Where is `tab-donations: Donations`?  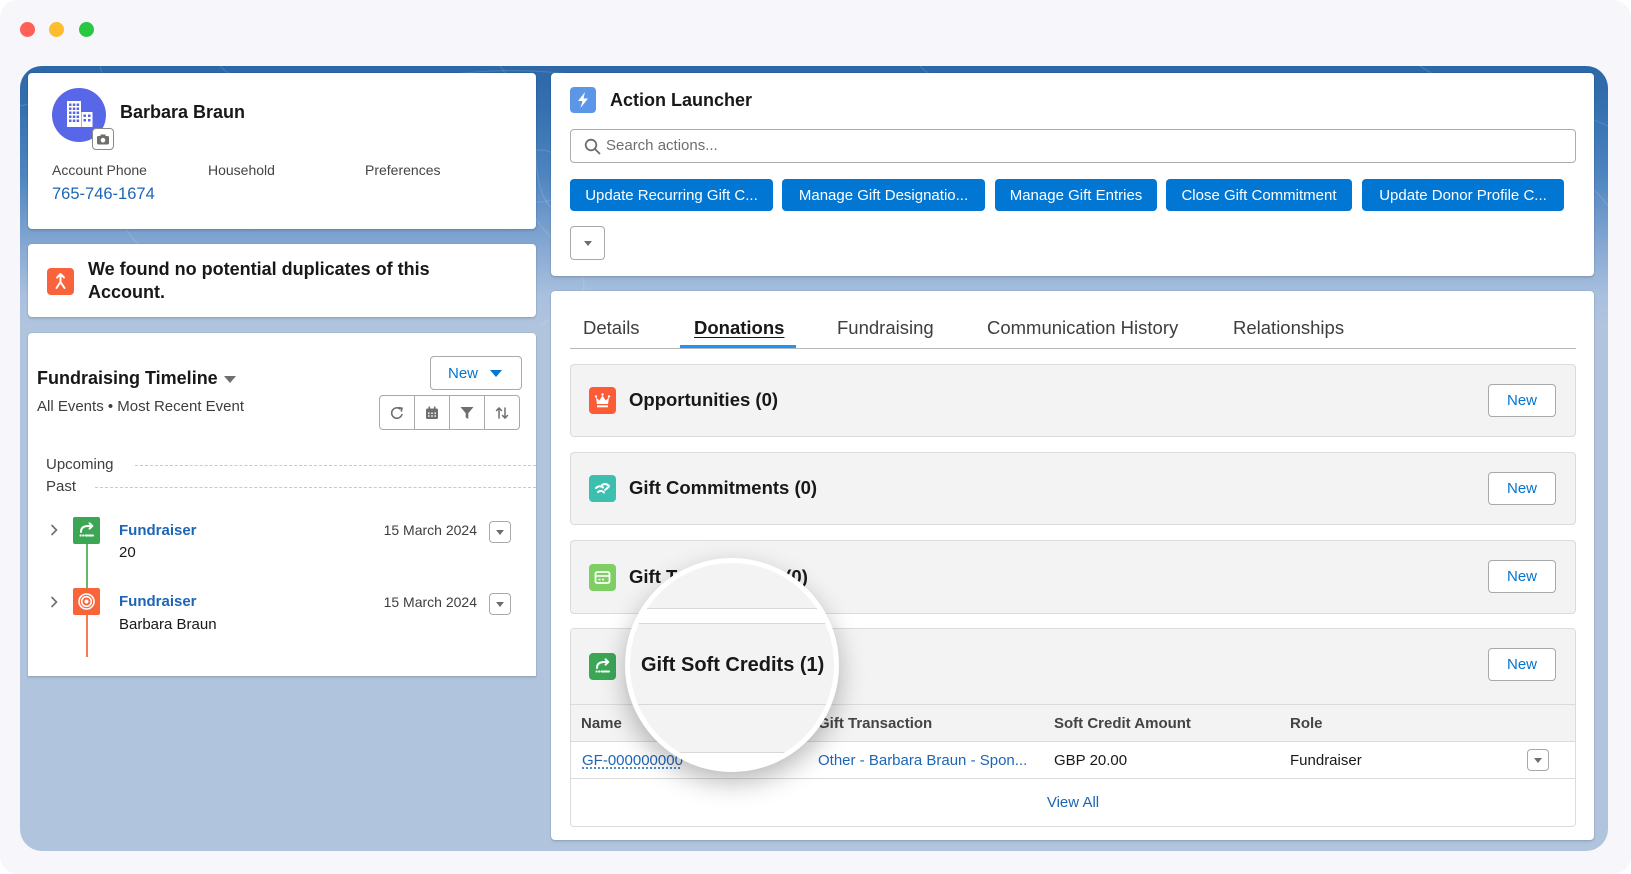 tab-donations: Donations is located at coordinates (739, 328).